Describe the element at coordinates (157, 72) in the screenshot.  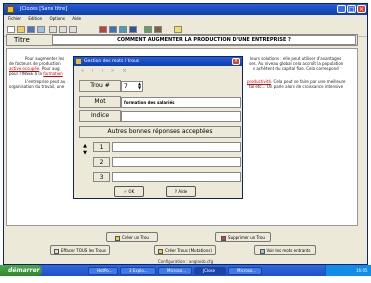
I see `dialog-toolbar: « ‹ › » ×` at that location.